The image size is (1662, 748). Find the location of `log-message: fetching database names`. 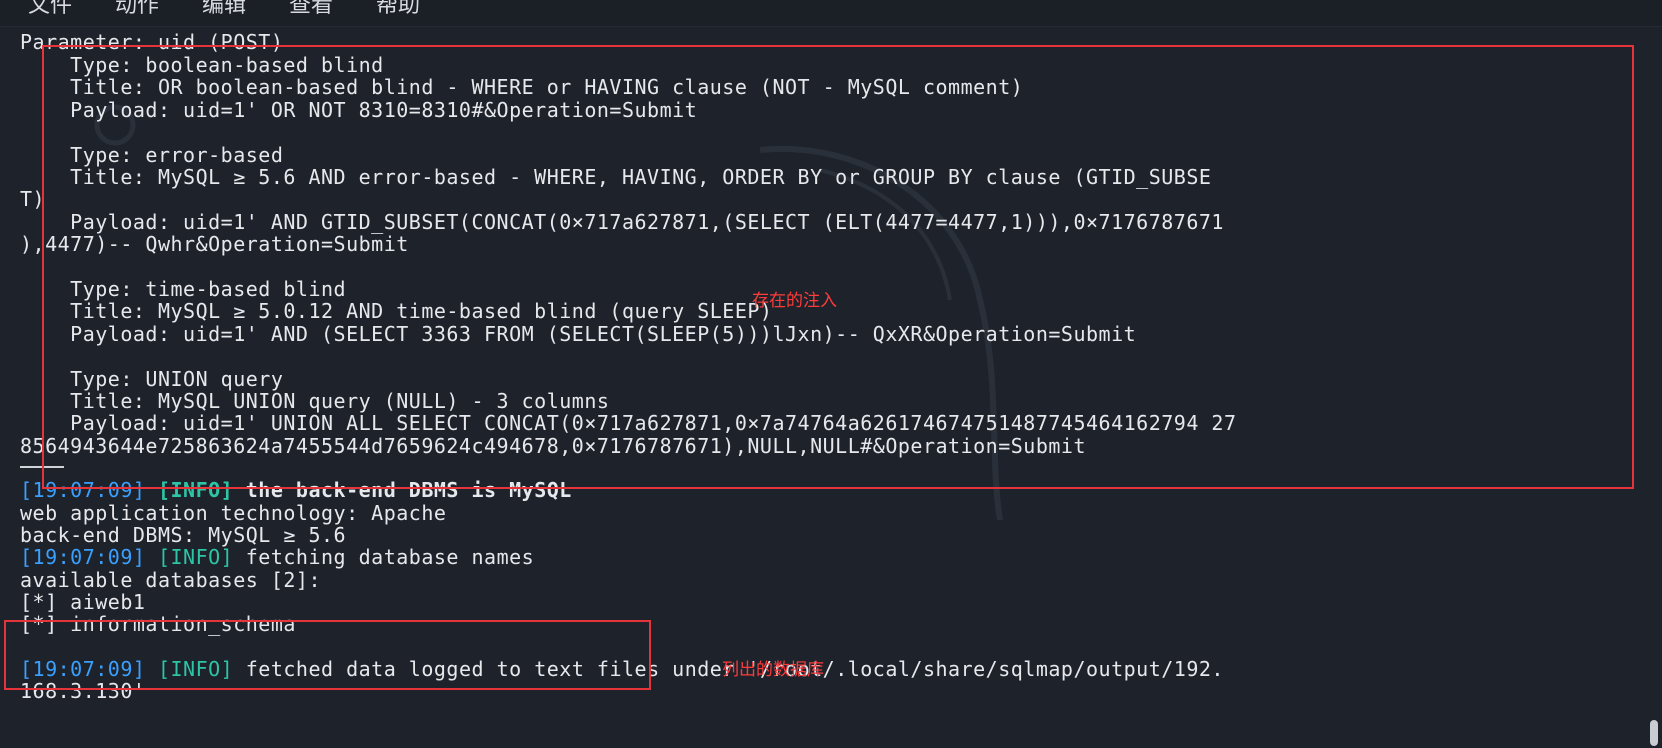

log-message: fetching database names is located at coordinates (384, 557).